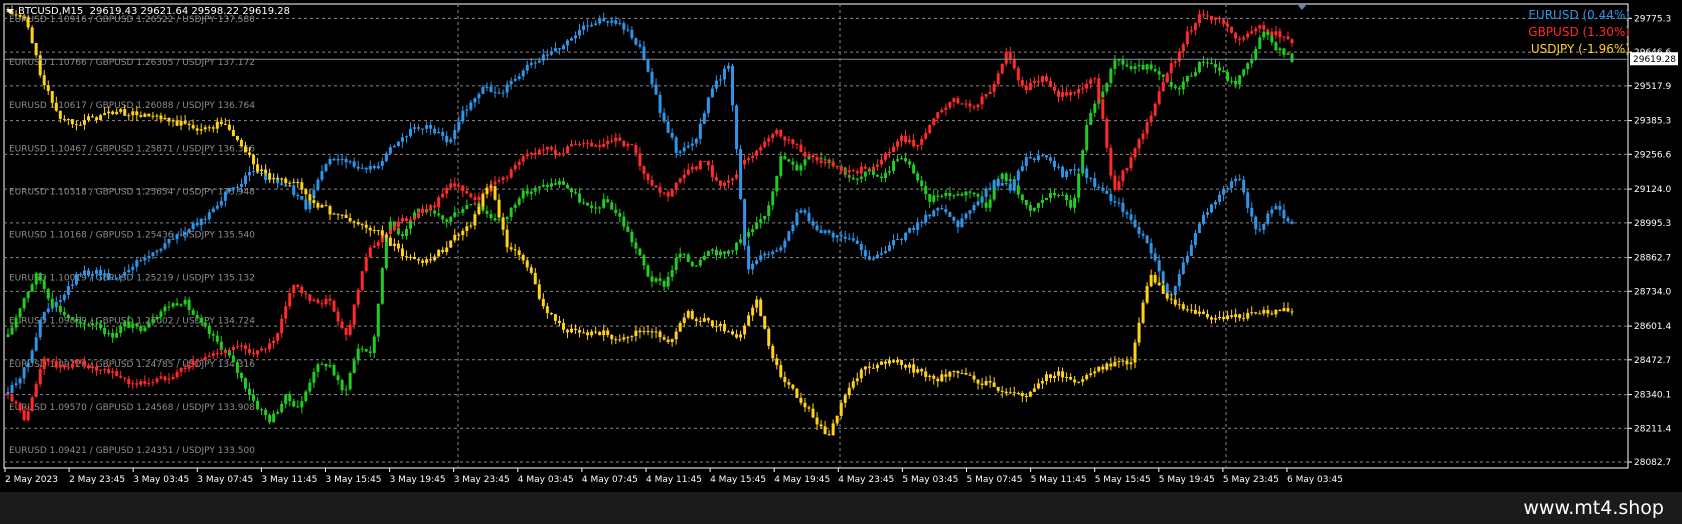 This screenshot has width=1682, height=524. What do you see at coordinates (482, 480) in the screenshot?
I see `x-tick-label: 3 May 23:45` at bounding box center [482, 480].